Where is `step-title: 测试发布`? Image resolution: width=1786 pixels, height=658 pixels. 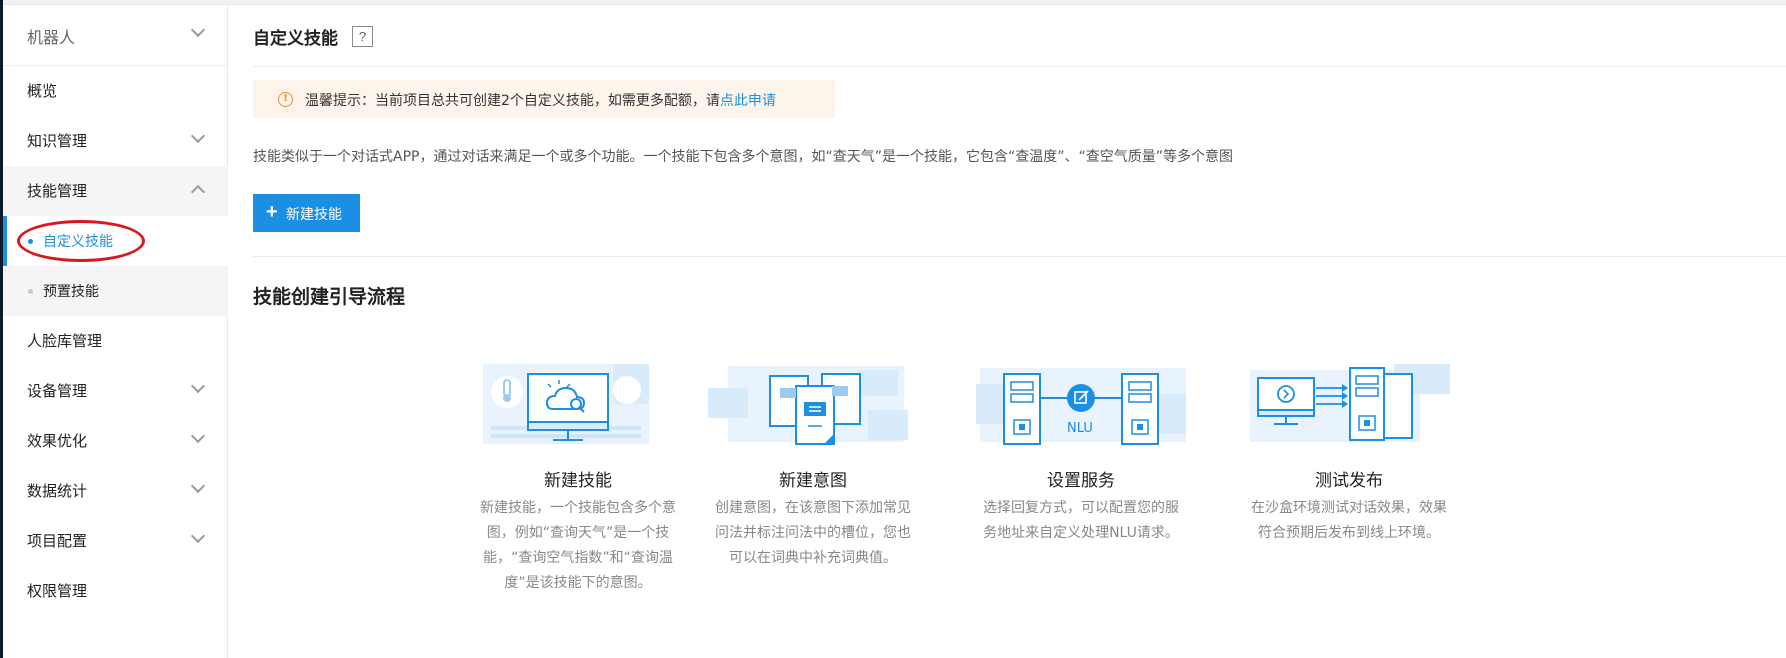 step-title: 测试发布 is located at coordinates (1349, 481).